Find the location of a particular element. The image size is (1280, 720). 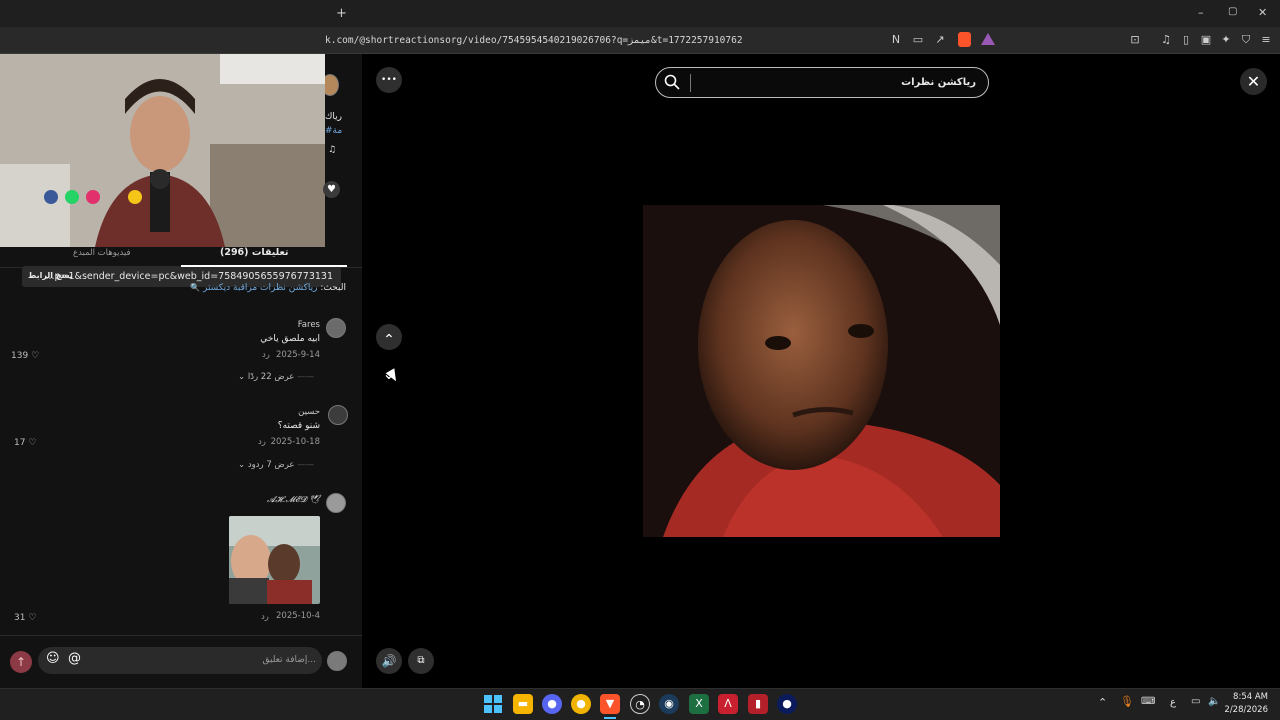

volume-icon: 🔊 is located at coordinates (389, 661).